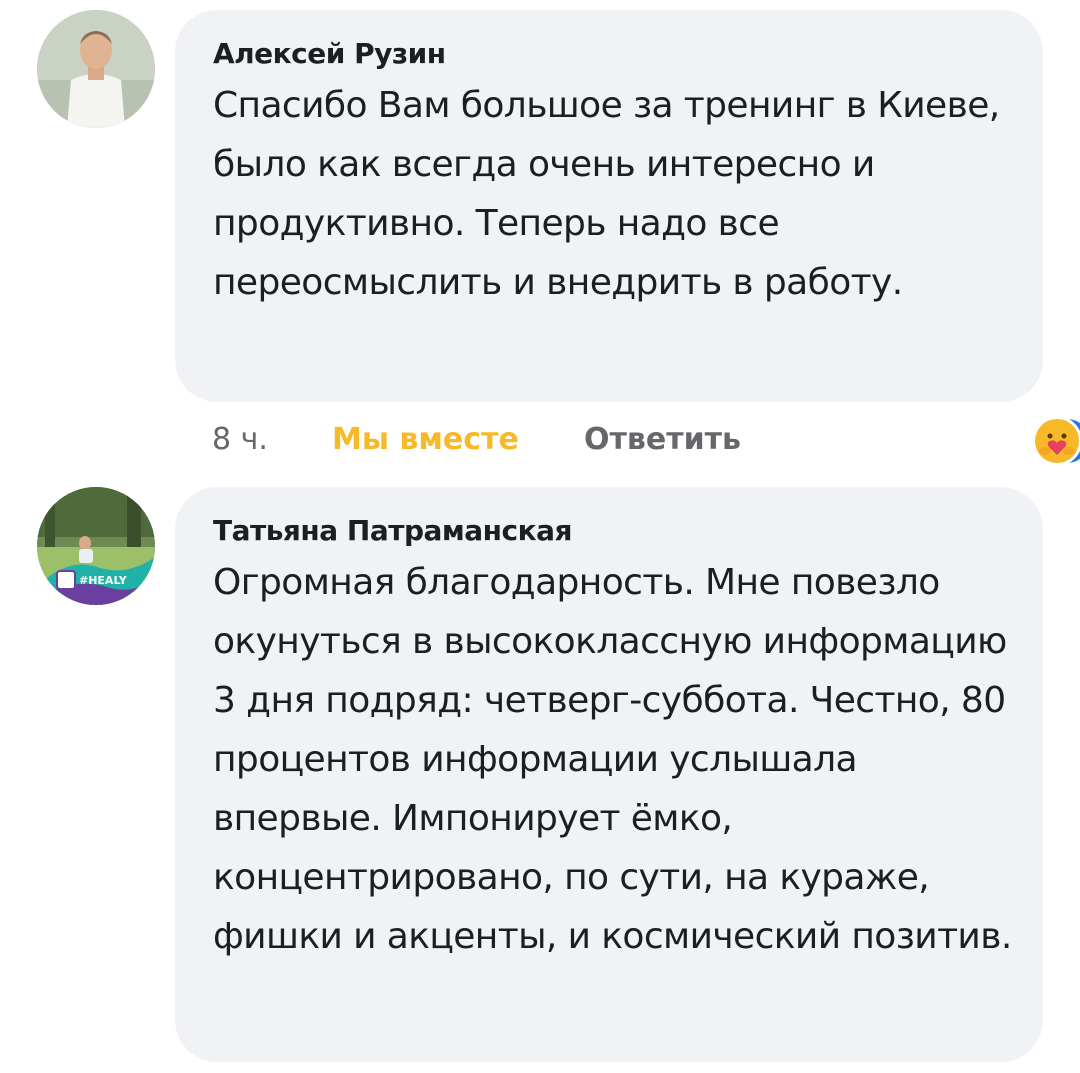 The height and width of the screenshot is (1073, 1080). I want to click on comment-actions: 8 ч. Мы вместе Ответить 2, so click(646, 440).